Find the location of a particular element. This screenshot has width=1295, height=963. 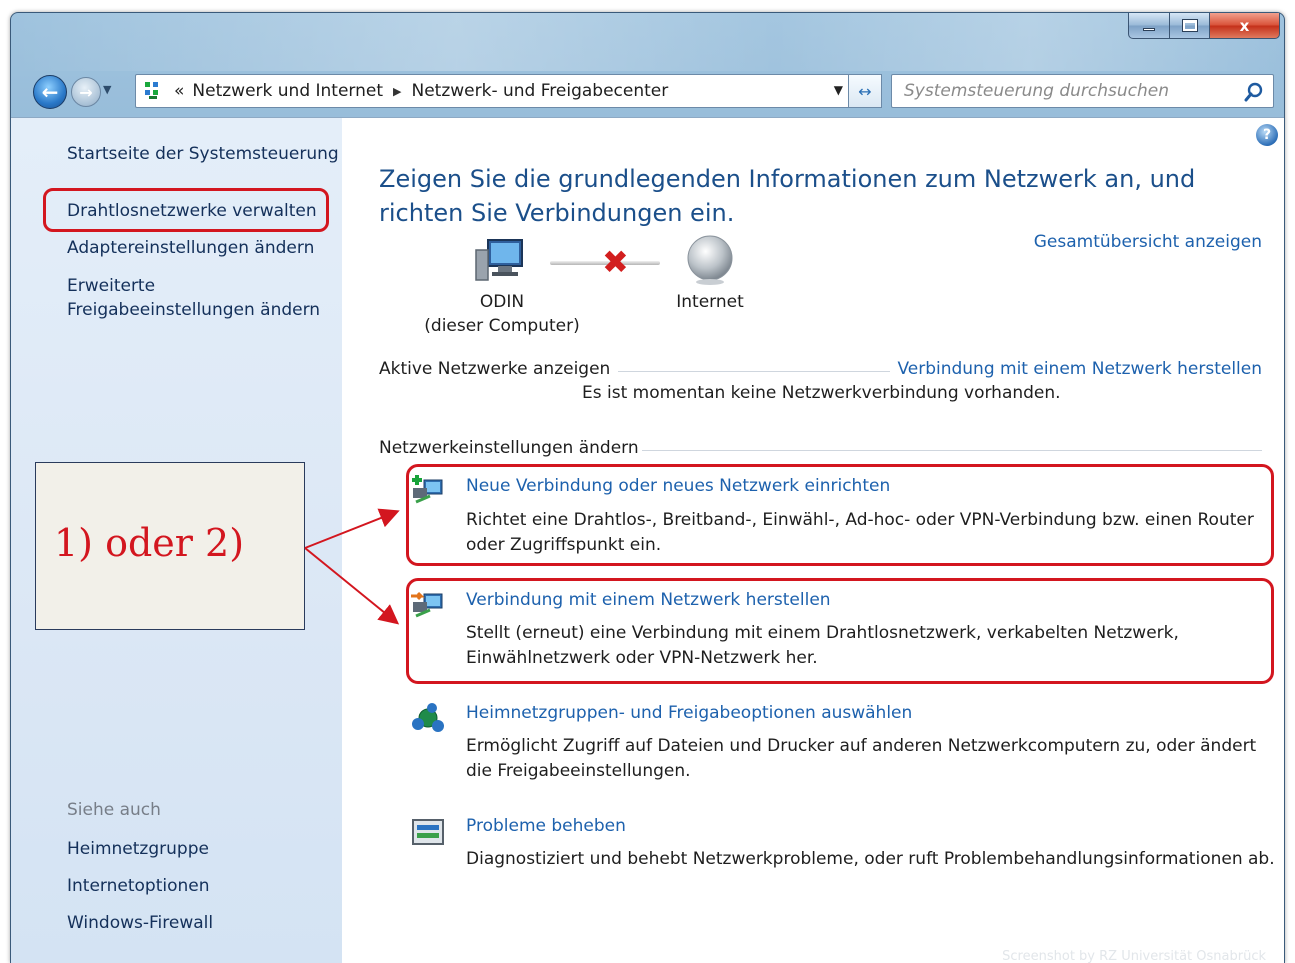

sidebar-item-control-panel-home: Startseite der Systemsteuerung is located at coordinates (203, 154).